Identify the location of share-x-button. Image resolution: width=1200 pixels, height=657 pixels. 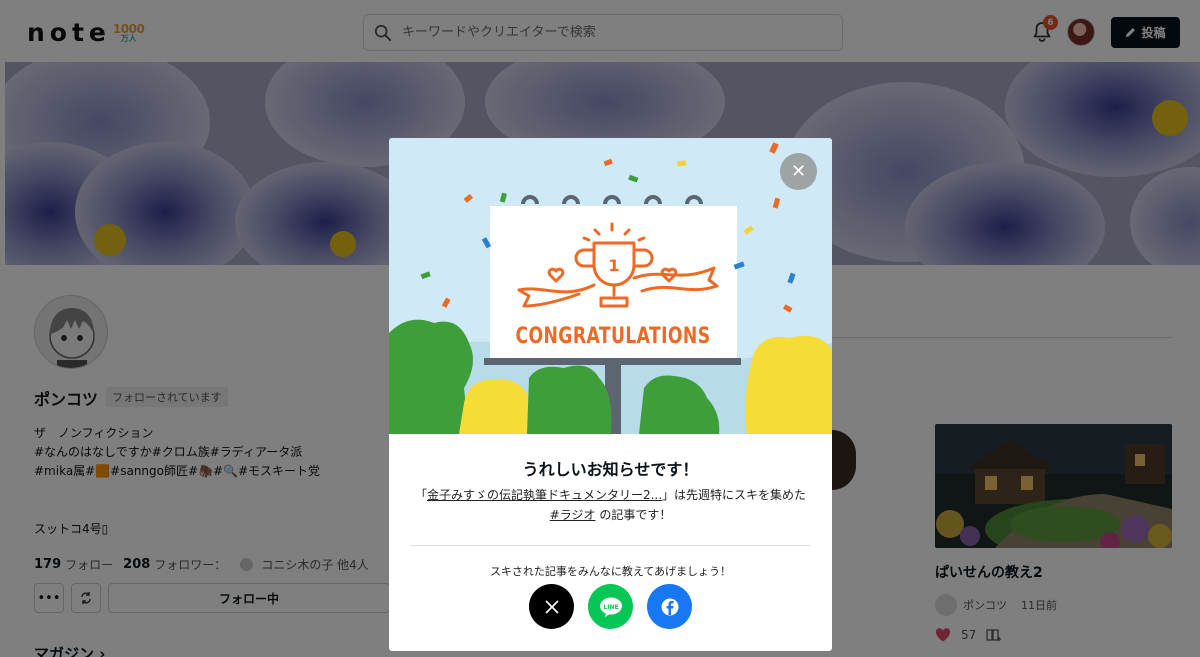
(551, 606).